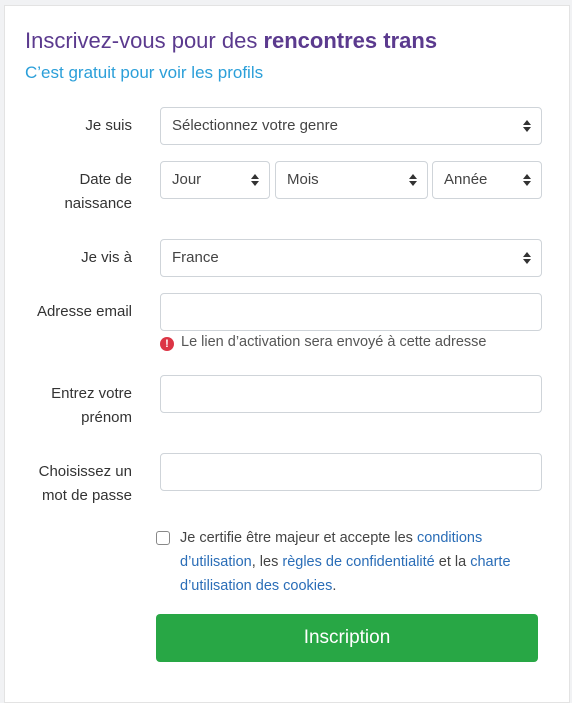  What do you see at coordinates (163, 538) in the screenshot?
I see `terms-checkbox` at bounding box center [163, 538].